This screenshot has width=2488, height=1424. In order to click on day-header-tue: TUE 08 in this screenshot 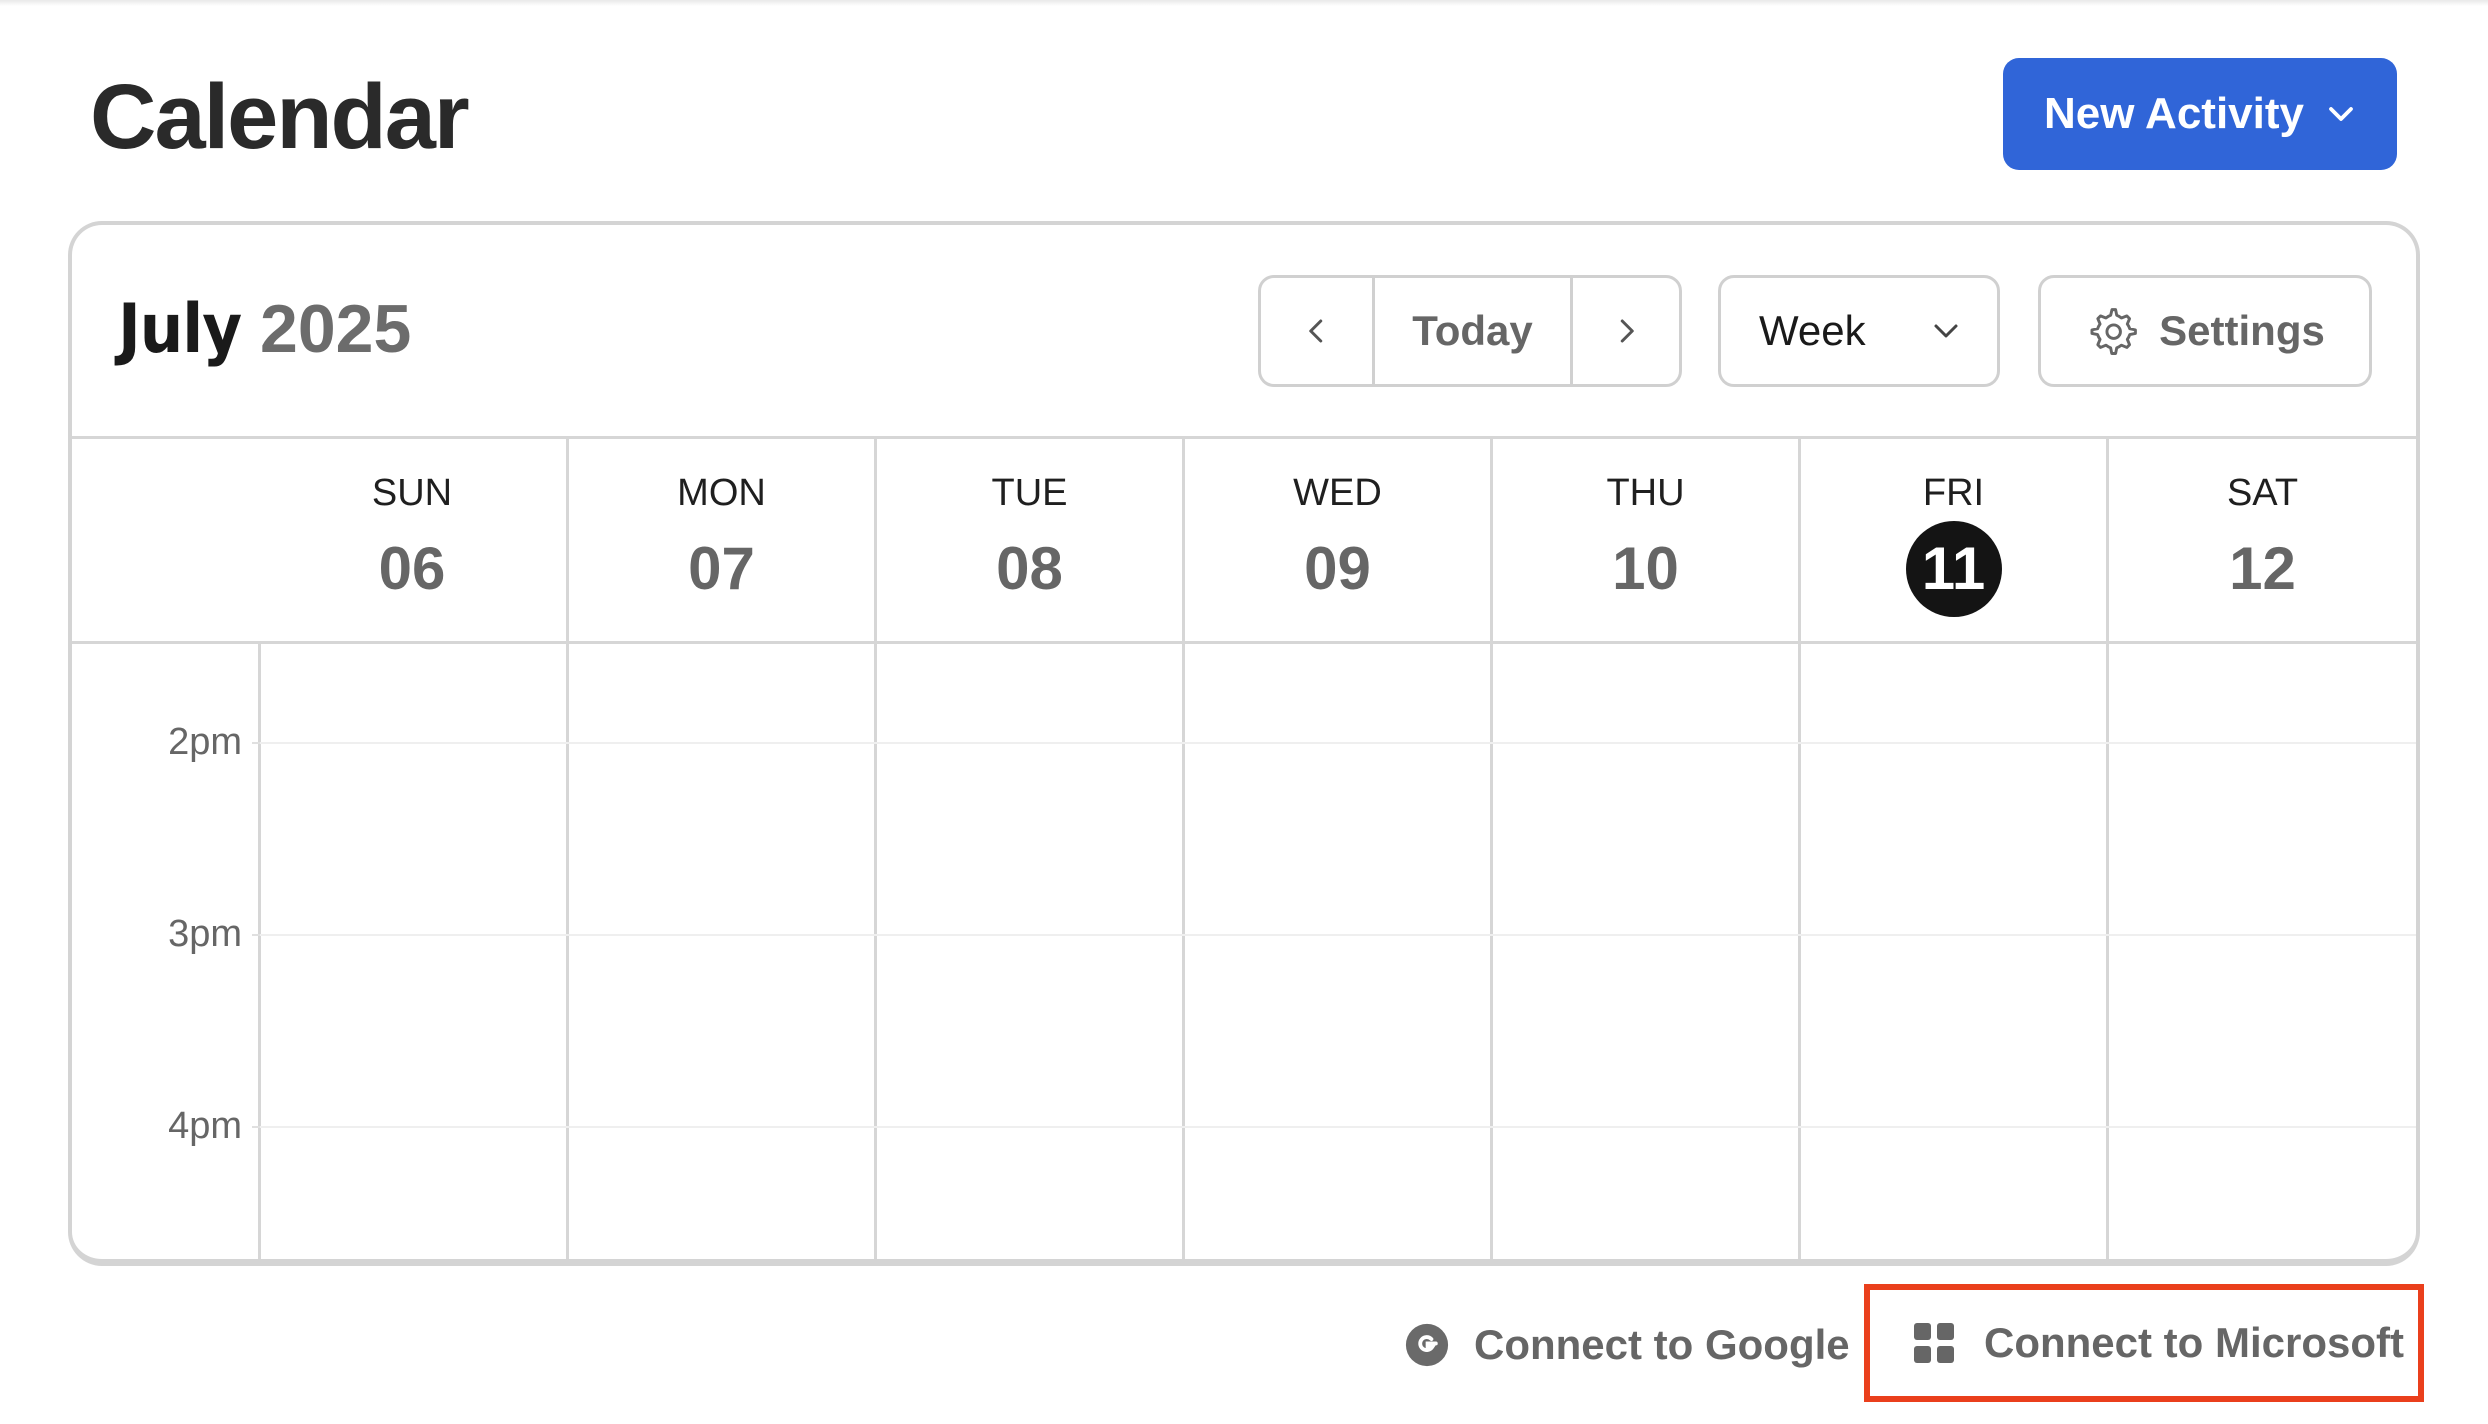, I will do `click(1028, 540)`.